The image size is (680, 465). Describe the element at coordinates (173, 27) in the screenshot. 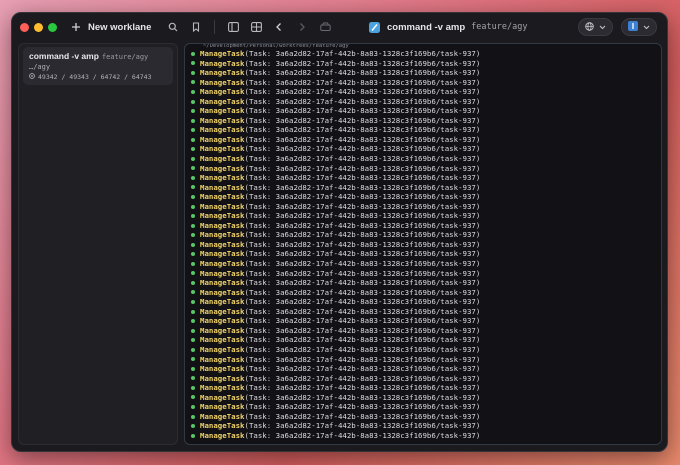

I see `search-icon` at that location.